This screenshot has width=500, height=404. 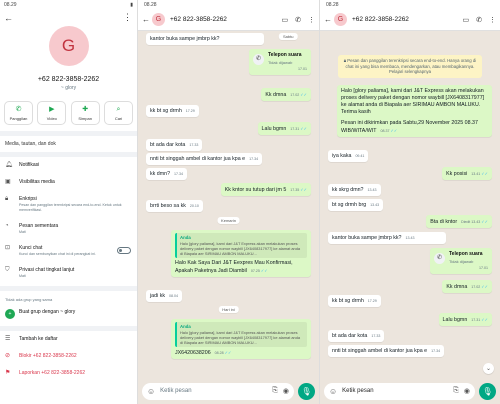 What do you see at coordinates (167, 174) in the screenshot?
I see `message-in: kk dmn? 17.34` at bounding box center [167, 174].